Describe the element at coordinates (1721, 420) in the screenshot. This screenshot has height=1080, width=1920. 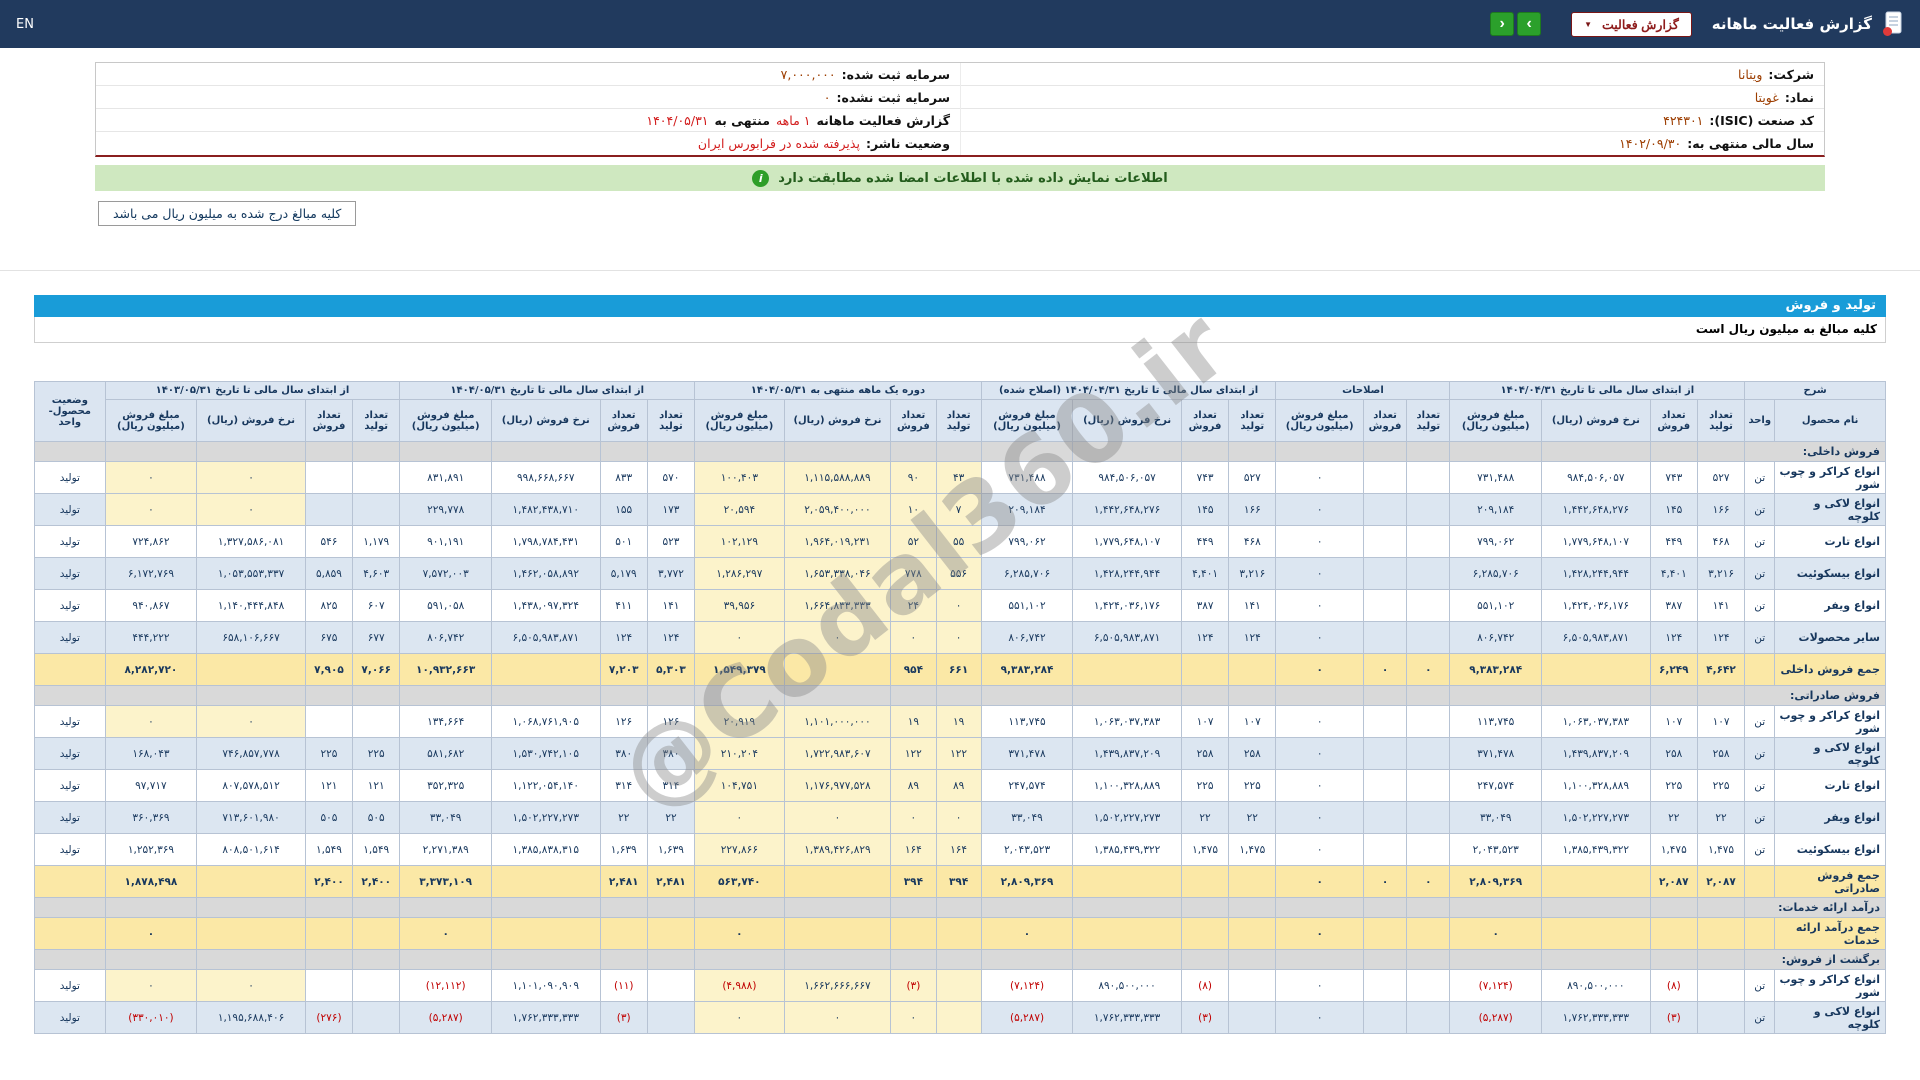
I see `header-subcol: تعداد تولید` at that location.